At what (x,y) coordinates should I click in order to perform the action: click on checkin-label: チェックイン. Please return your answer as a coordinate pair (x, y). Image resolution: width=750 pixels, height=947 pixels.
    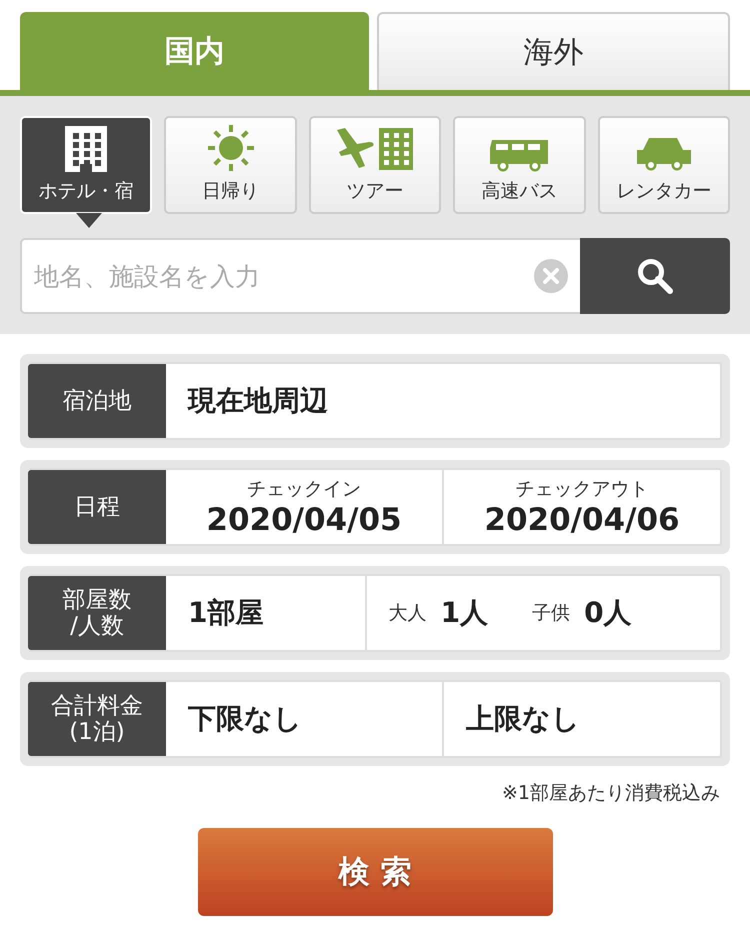
    Looking at the image, I should click on (304, 489).